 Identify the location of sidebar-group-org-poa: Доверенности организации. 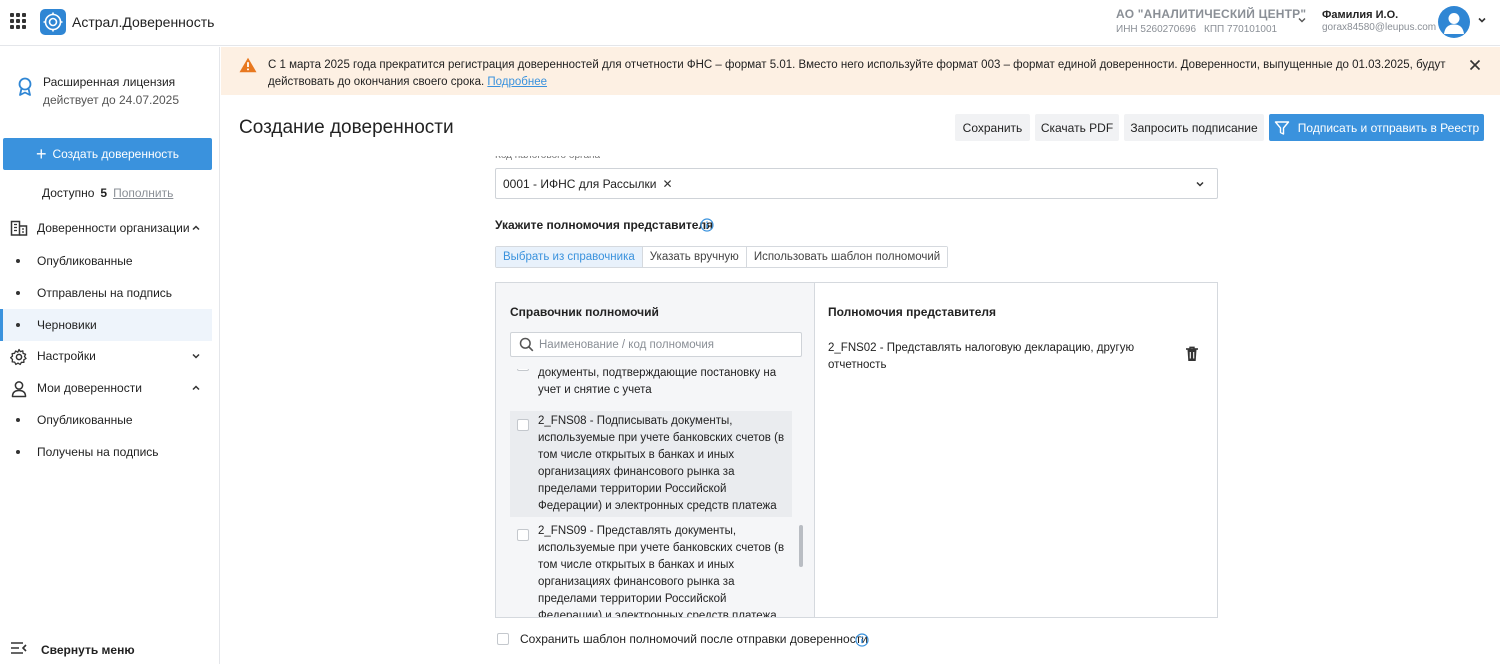
(110, 228).